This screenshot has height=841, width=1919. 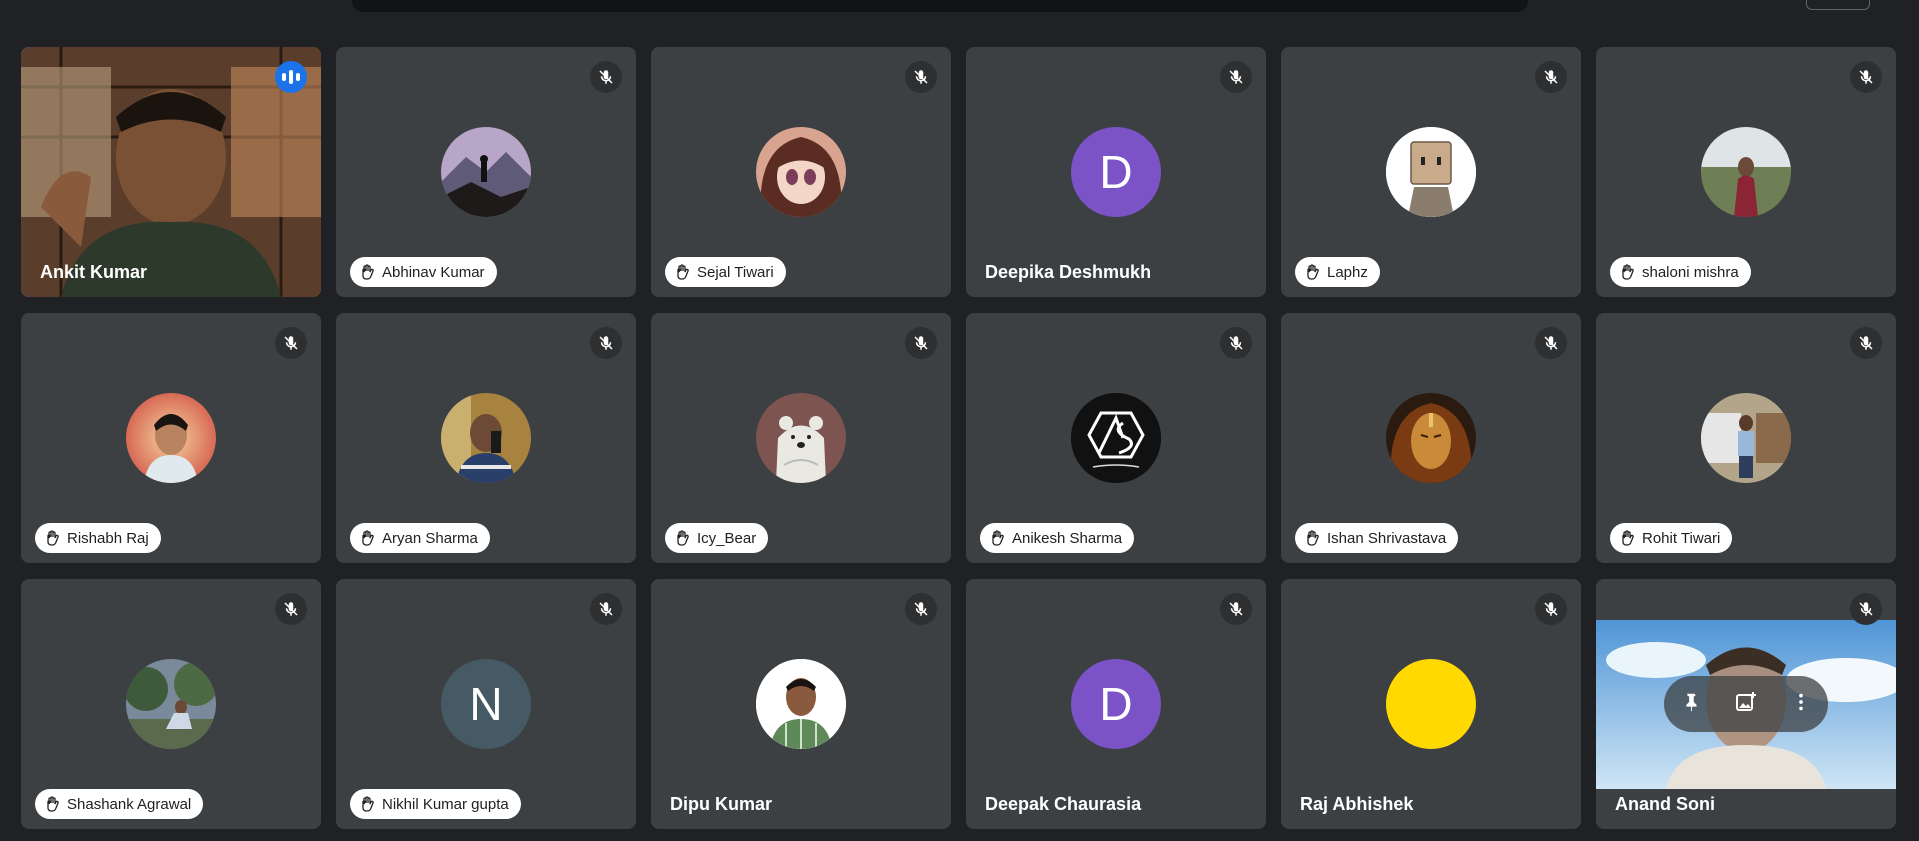 What do you see at coordinates (1387, 538) in the screenshot?
I see `participant-name: Ishan Shrivastava` at bounding box center [1387, 538].